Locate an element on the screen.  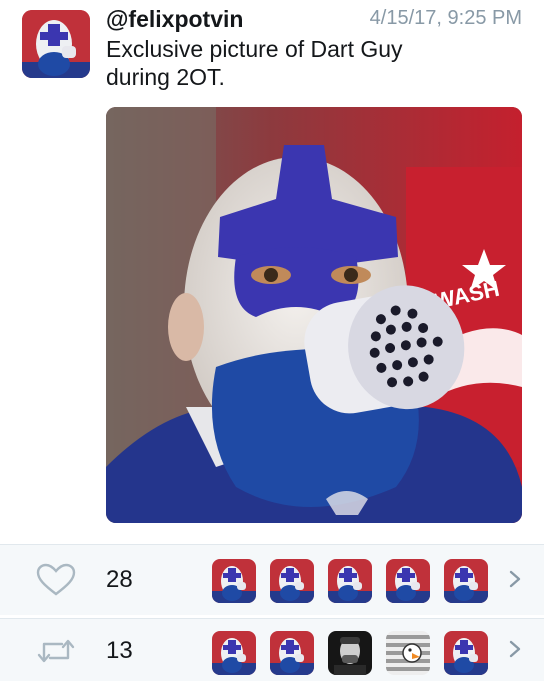
heart-icon is located at coordinates (56, 580).